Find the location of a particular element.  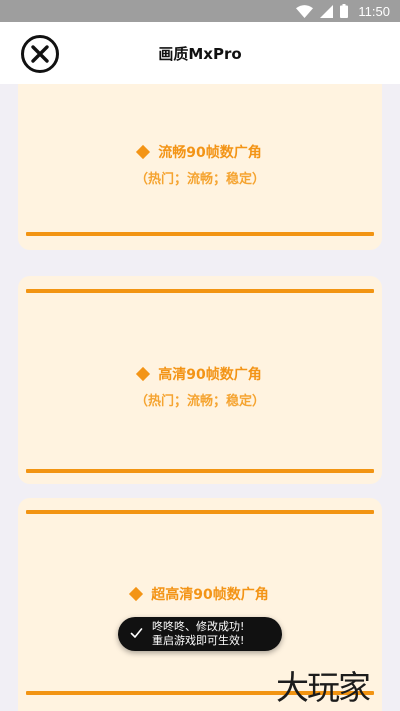

wifi-icon is located at coordinates (305, 11).